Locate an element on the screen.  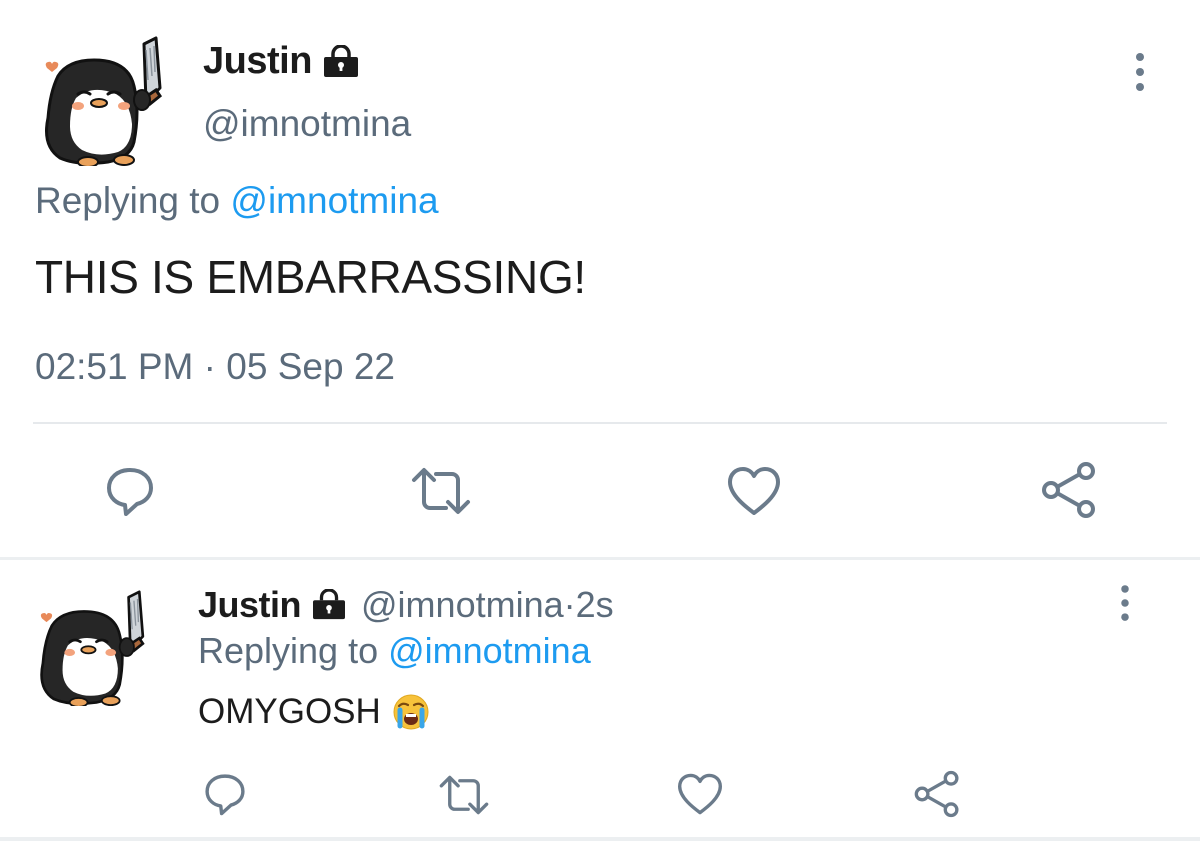
bottom-separator is located at coordinates (600, 839).